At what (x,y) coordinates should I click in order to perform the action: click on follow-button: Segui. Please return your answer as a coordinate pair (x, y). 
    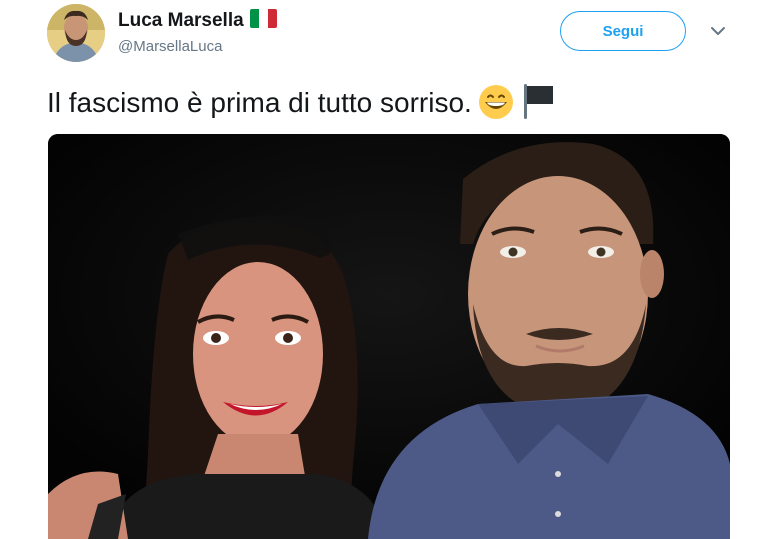
    Looking at the image, I should click on (623, 31).